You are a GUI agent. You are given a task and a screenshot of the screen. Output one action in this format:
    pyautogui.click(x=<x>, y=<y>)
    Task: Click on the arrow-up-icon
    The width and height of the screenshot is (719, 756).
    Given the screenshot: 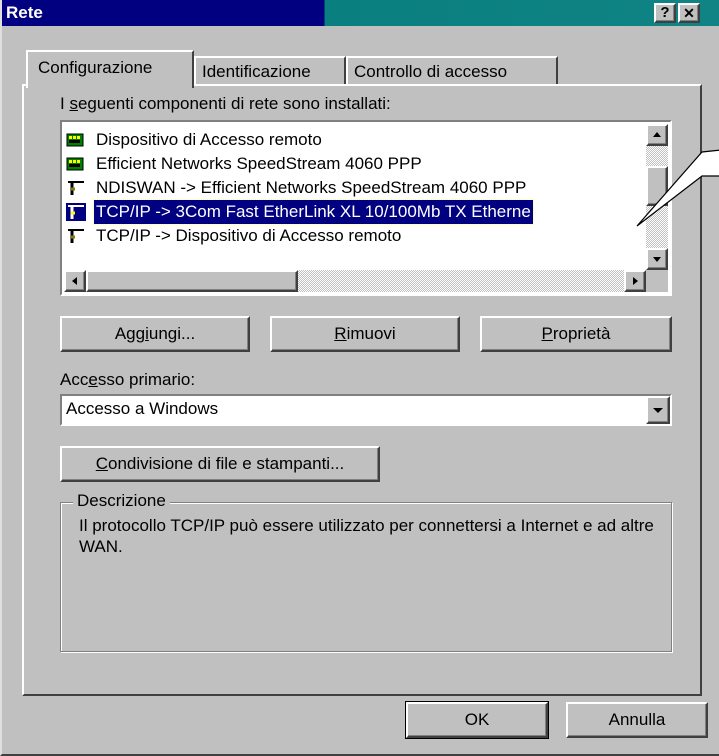 What is the action you would take?
    pyautogui.click(x=657, y=134)
    